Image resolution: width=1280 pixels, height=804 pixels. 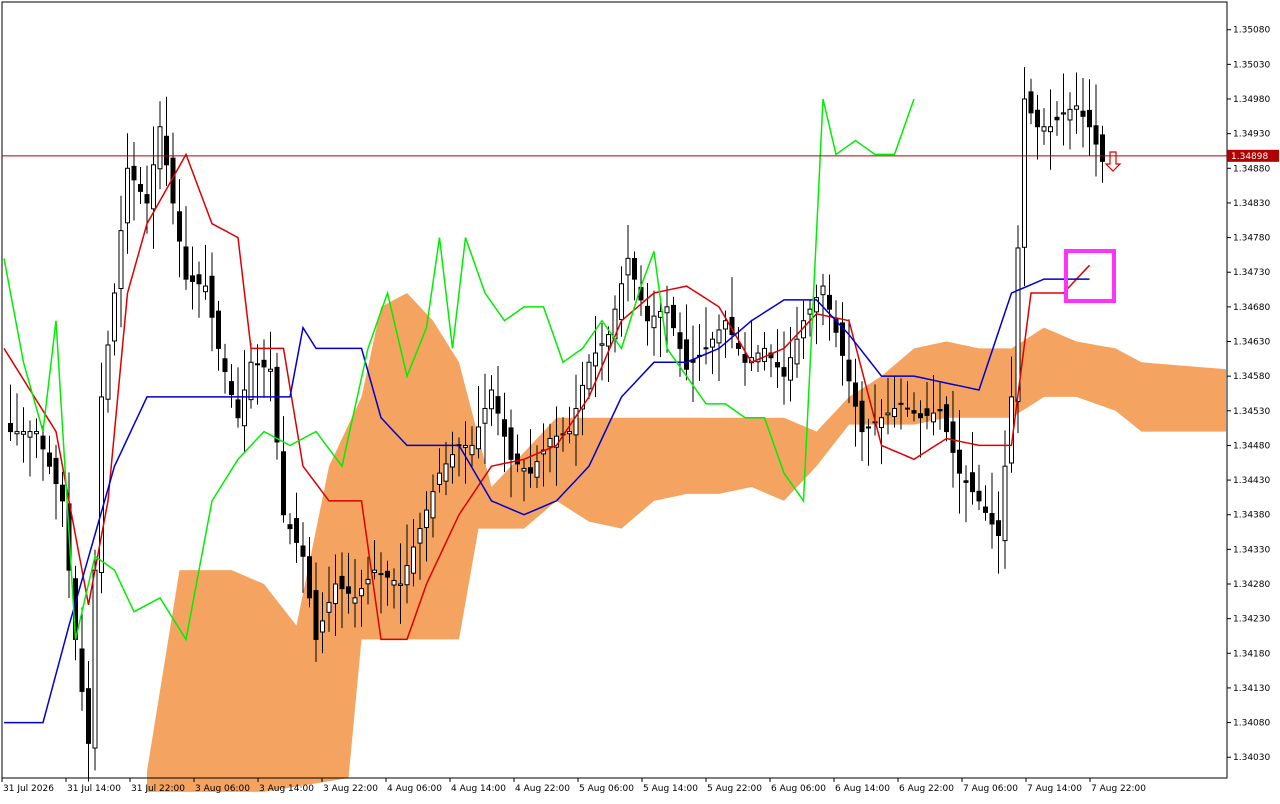 I want to click on x-tick-label: 5 Aug 14:00, so click(x=670, y=789).